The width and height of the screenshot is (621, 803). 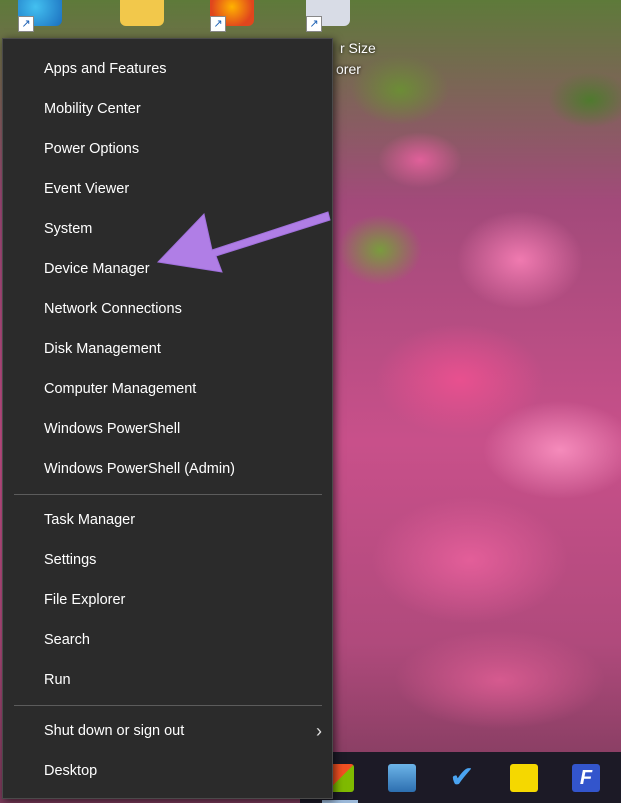 What do you see at coordinates (167, 771) in the screenshot?
I see `menu-item-desktop: Desktop` at bounding box center [167, 771].